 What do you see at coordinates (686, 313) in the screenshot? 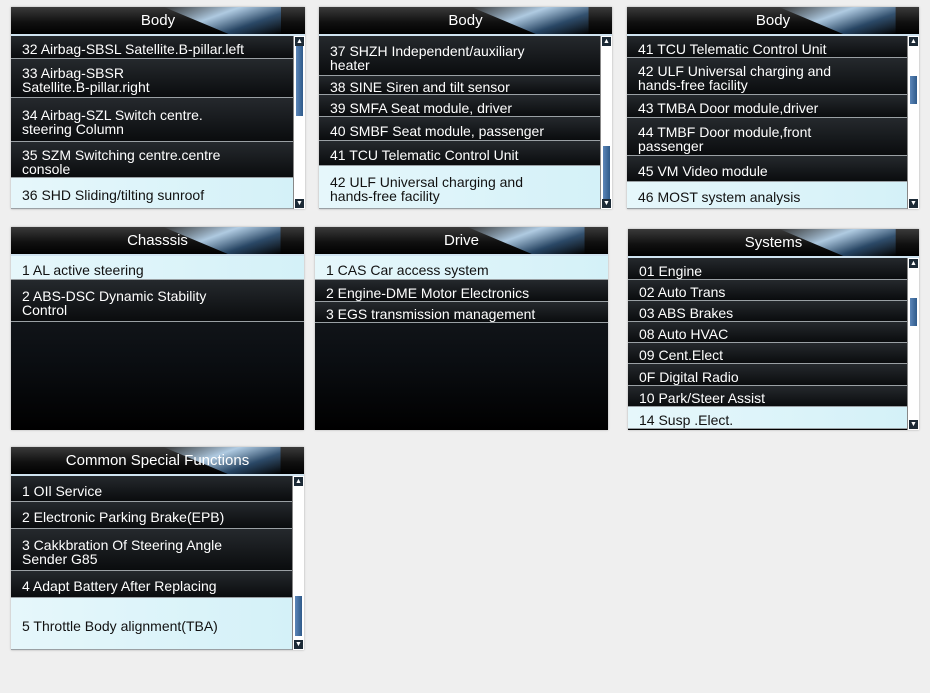
I see `list-item-label: 03 ABS Brakes` at bounding box center [686, 313].